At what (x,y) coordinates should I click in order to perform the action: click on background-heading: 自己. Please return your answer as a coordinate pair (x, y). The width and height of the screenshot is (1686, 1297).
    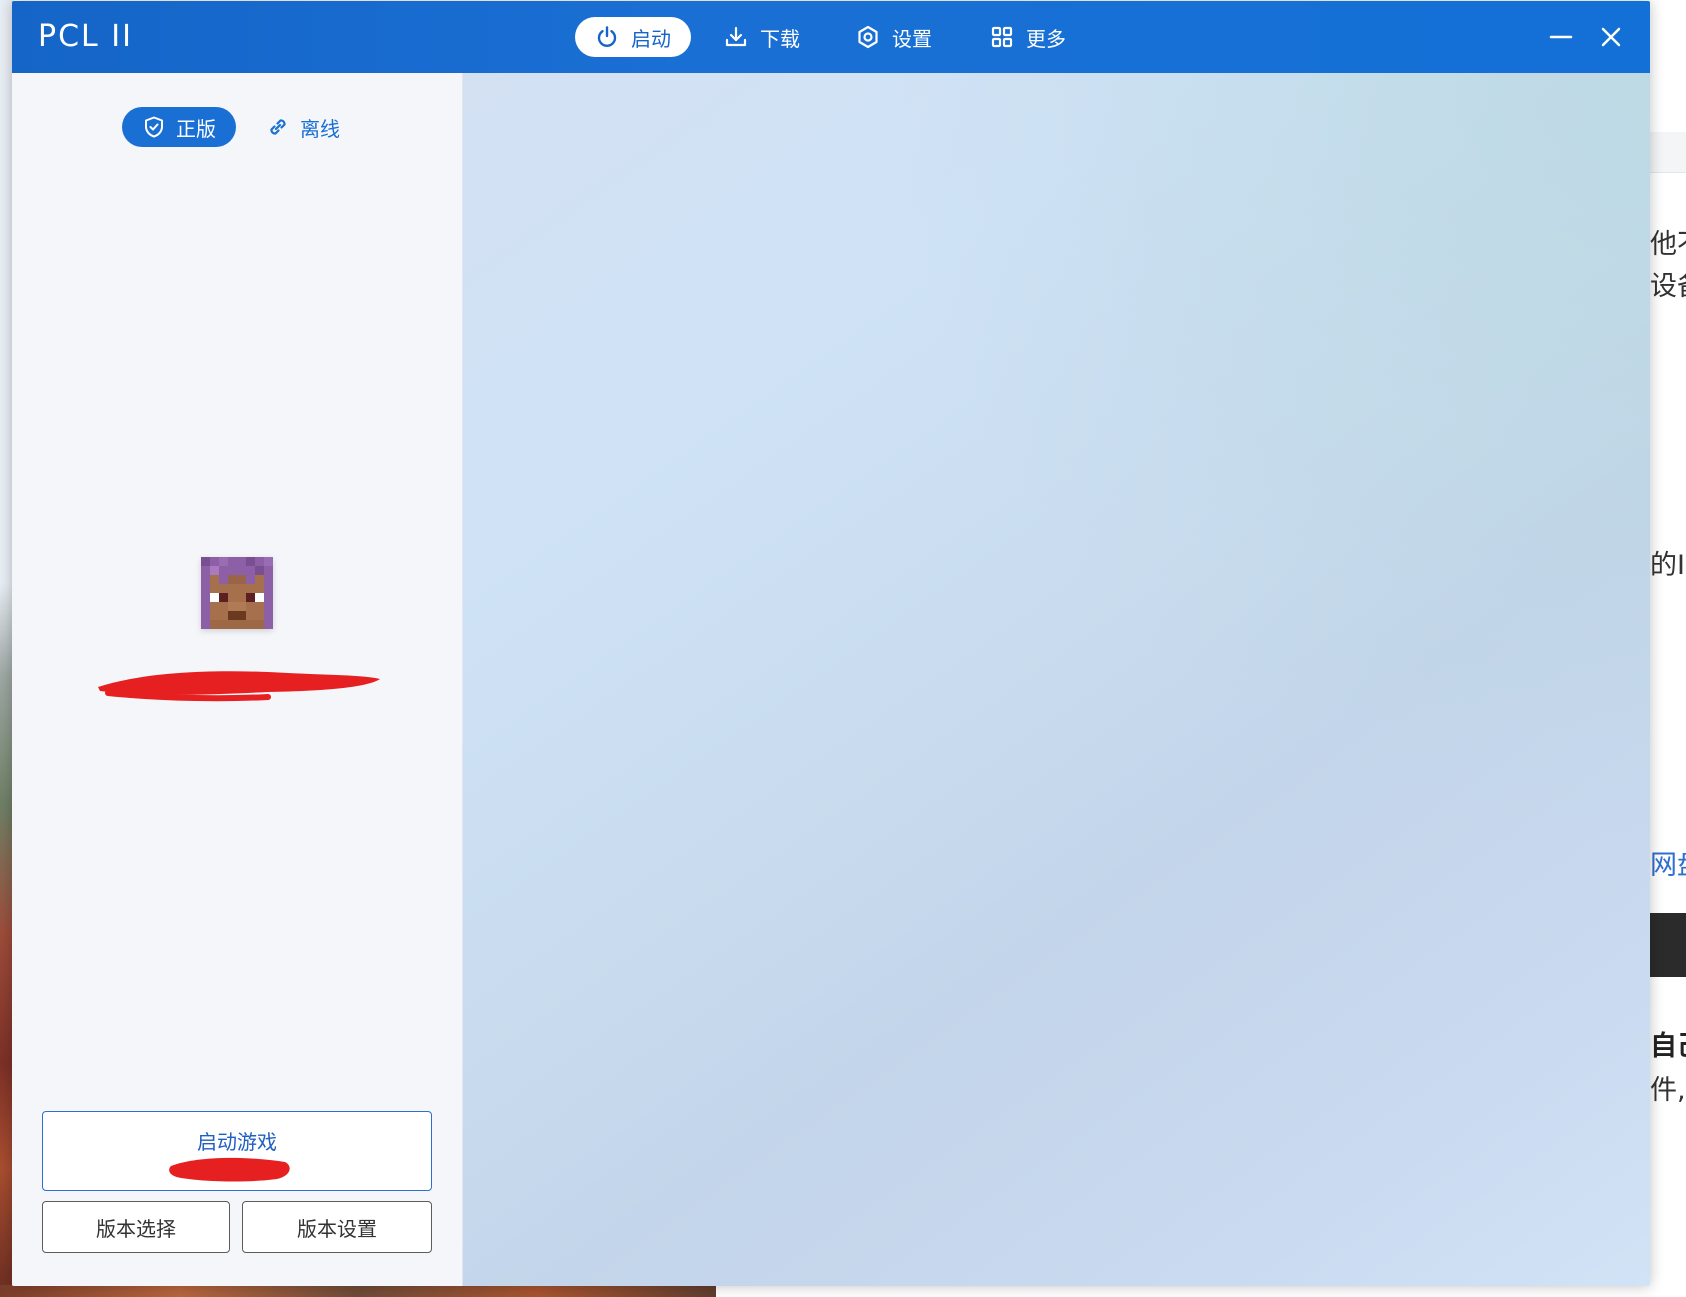
    Looking at the image, I should click on (1668, 1046).